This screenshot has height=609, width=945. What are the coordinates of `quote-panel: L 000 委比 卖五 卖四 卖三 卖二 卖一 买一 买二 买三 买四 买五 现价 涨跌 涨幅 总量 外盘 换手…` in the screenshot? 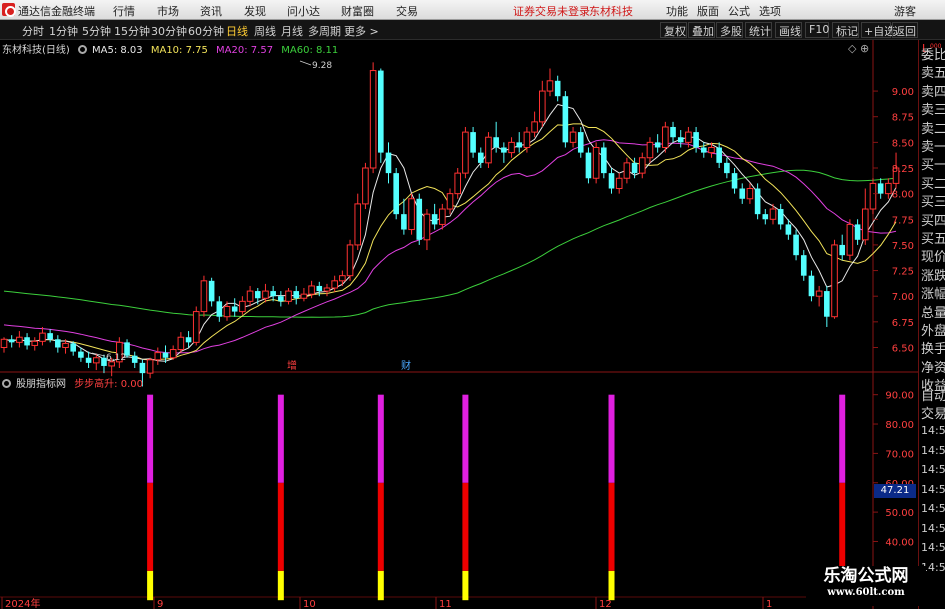 It's located at (931, 324).